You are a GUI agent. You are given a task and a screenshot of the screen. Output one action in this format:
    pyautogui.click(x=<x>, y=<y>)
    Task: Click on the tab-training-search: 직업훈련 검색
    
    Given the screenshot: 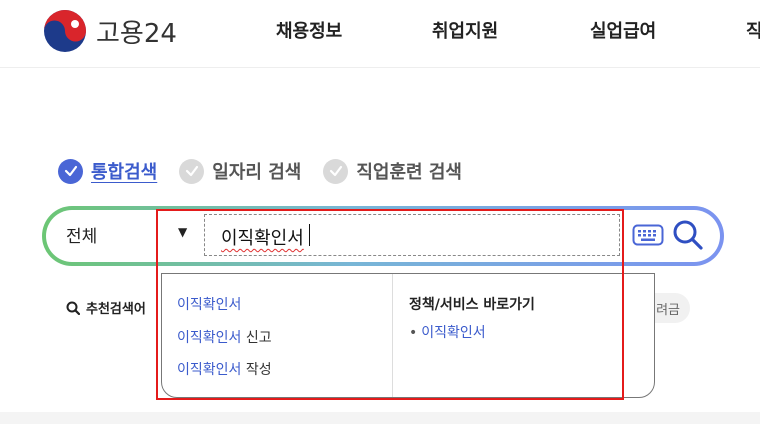 What is the action you would take?
    pyautogui.click(x=392, y=171)
    